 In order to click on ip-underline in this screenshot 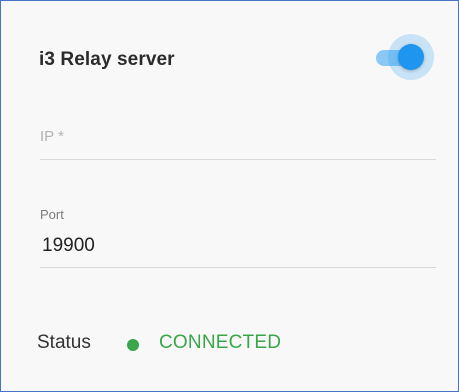, I will do `click(238, 159)`.